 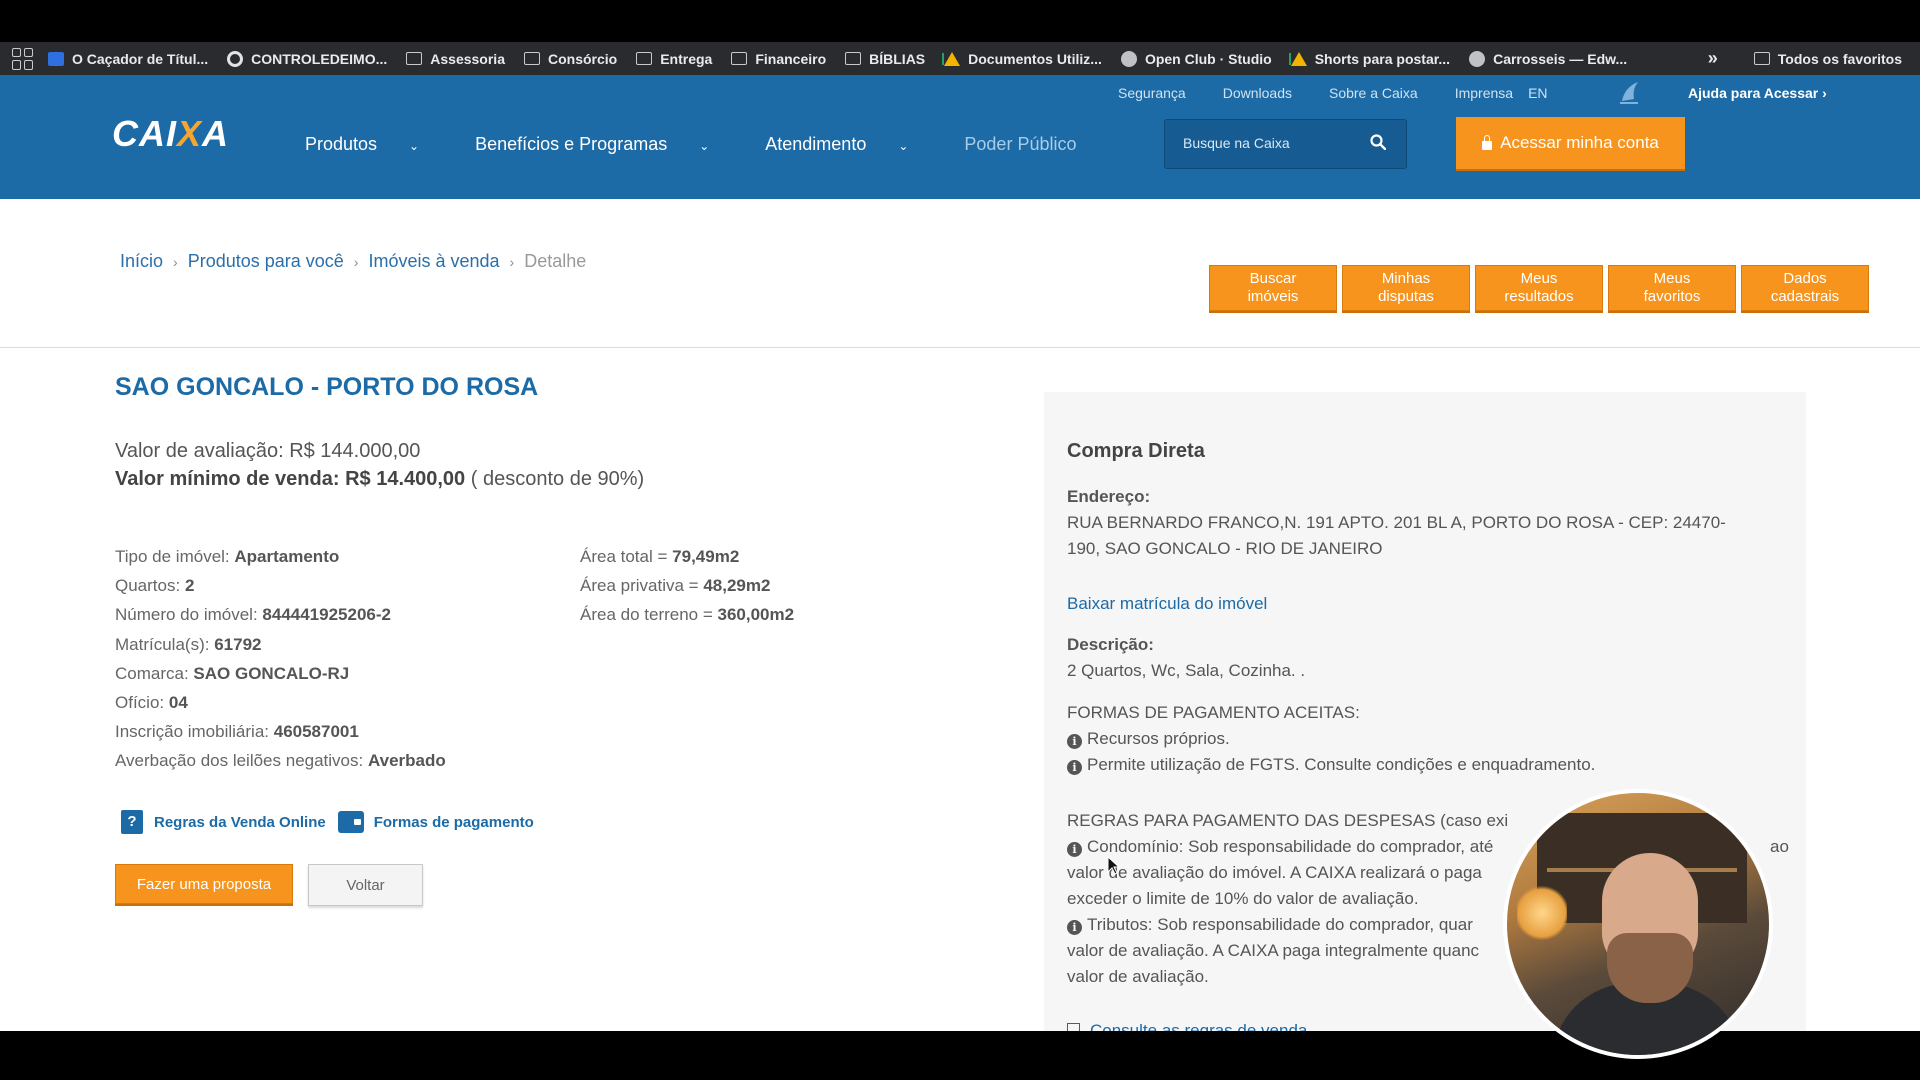 What do you see at coordinates (327, 387) in the screenshot?
I see `property-title: SAO GONCALO - PORTO DO ROSA` at bounding box center [327, 387].